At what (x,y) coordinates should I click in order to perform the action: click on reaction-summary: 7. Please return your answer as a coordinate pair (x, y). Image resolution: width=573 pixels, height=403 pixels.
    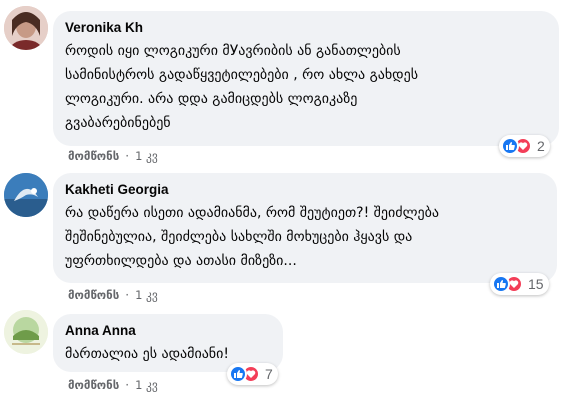
    Looking at the image, I should click on (252, 374).